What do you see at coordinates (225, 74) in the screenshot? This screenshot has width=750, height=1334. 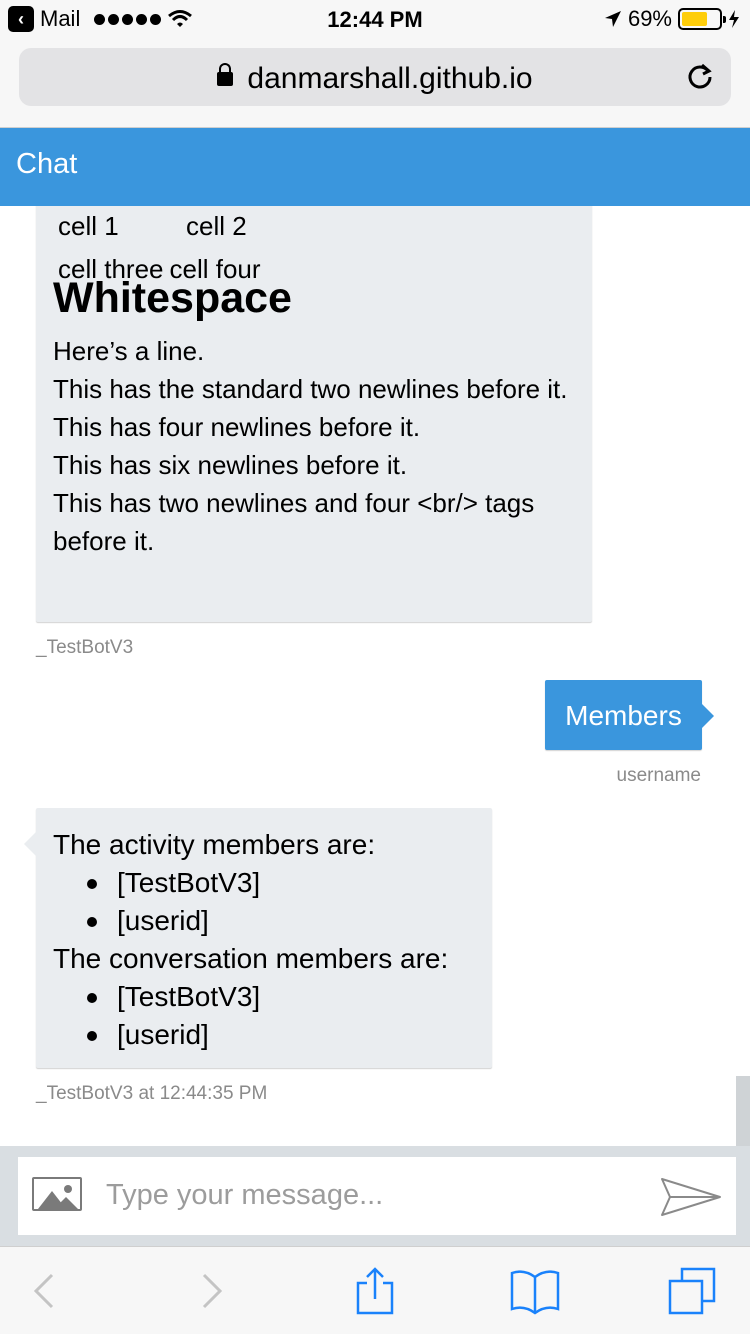 I see `lock-icon` at bounding box center [225, 74].